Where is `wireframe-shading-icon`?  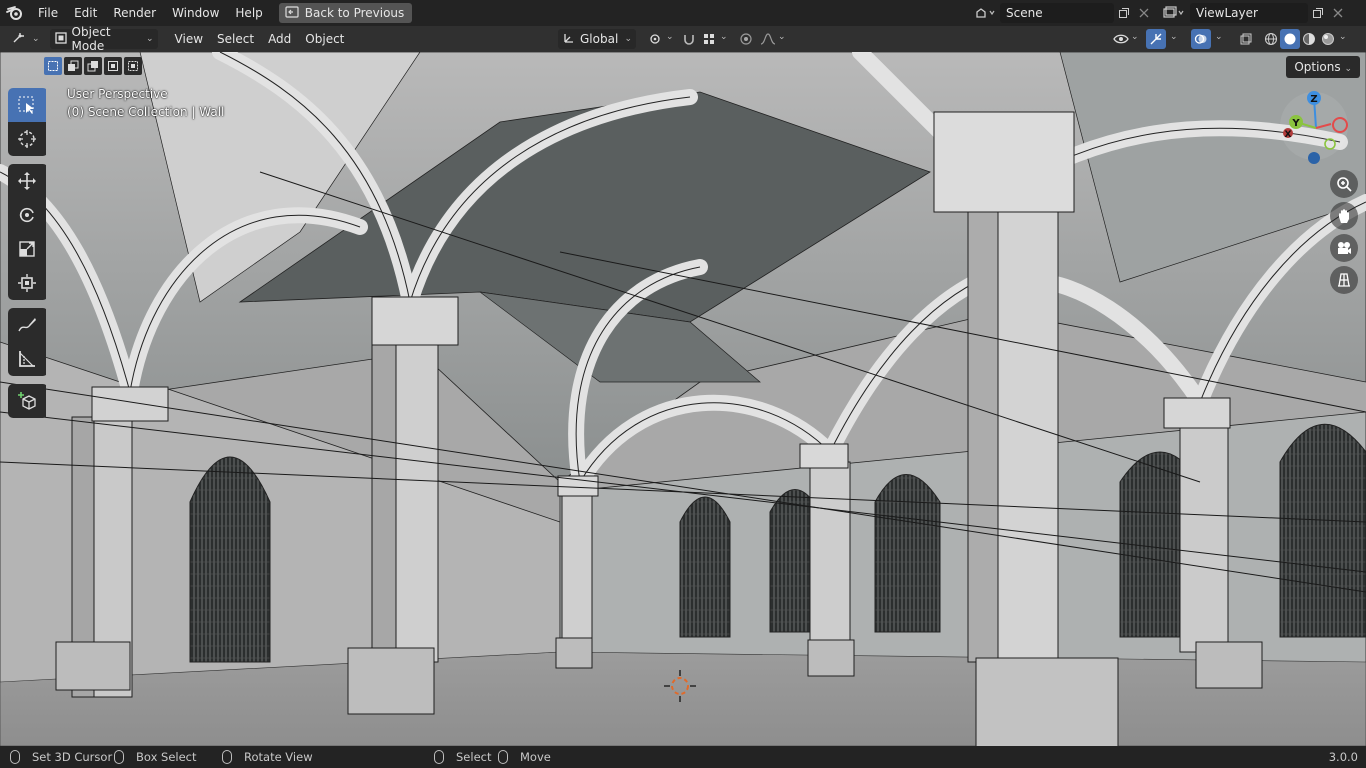
wireframe-shading-icon is located at coordinates (1271, 39).